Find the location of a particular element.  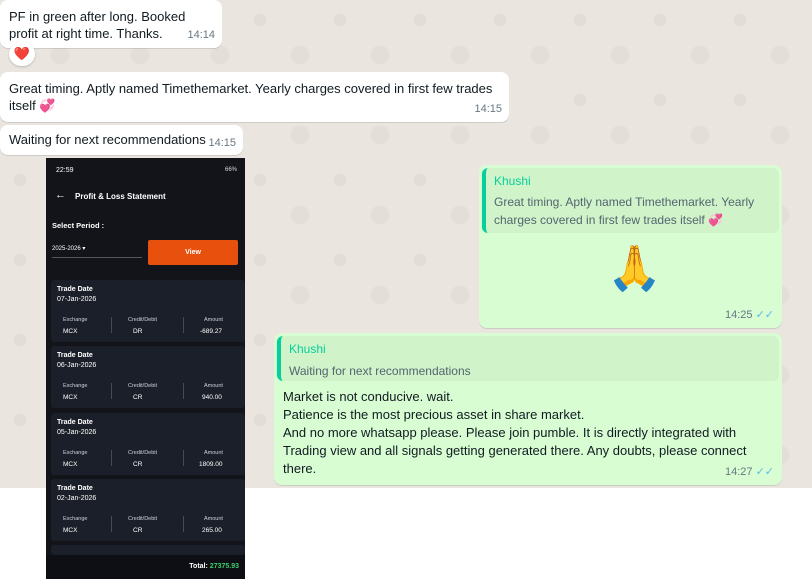

amount-value: 940.00 is located at coordinates (212, 397).